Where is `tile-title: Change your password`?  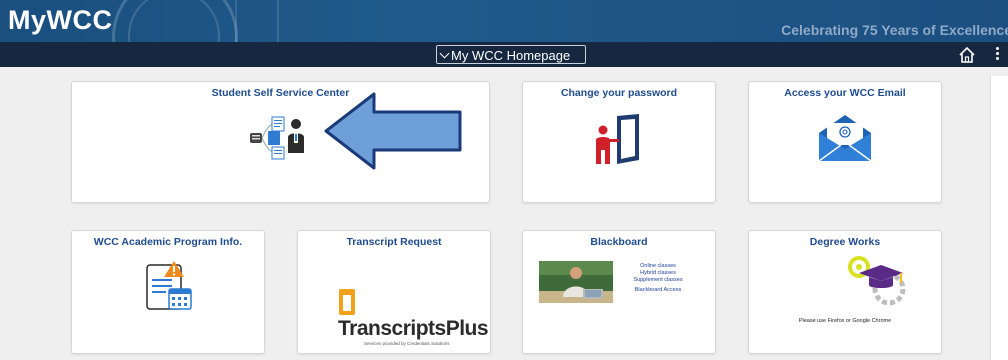 tile-title: Change your password is located at coordinates (619, 93).